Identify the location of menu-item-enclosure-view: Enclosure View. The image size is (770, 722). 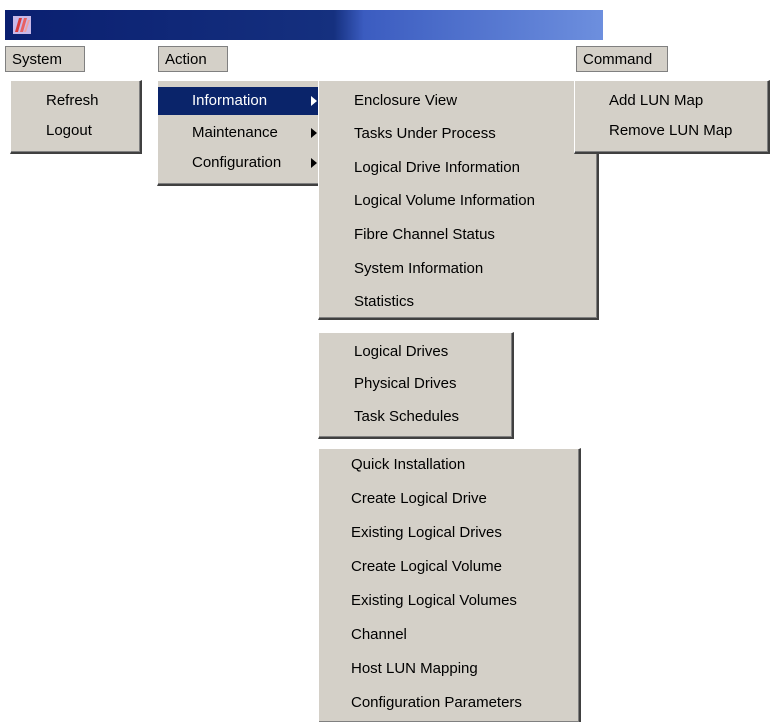
(458, 101).